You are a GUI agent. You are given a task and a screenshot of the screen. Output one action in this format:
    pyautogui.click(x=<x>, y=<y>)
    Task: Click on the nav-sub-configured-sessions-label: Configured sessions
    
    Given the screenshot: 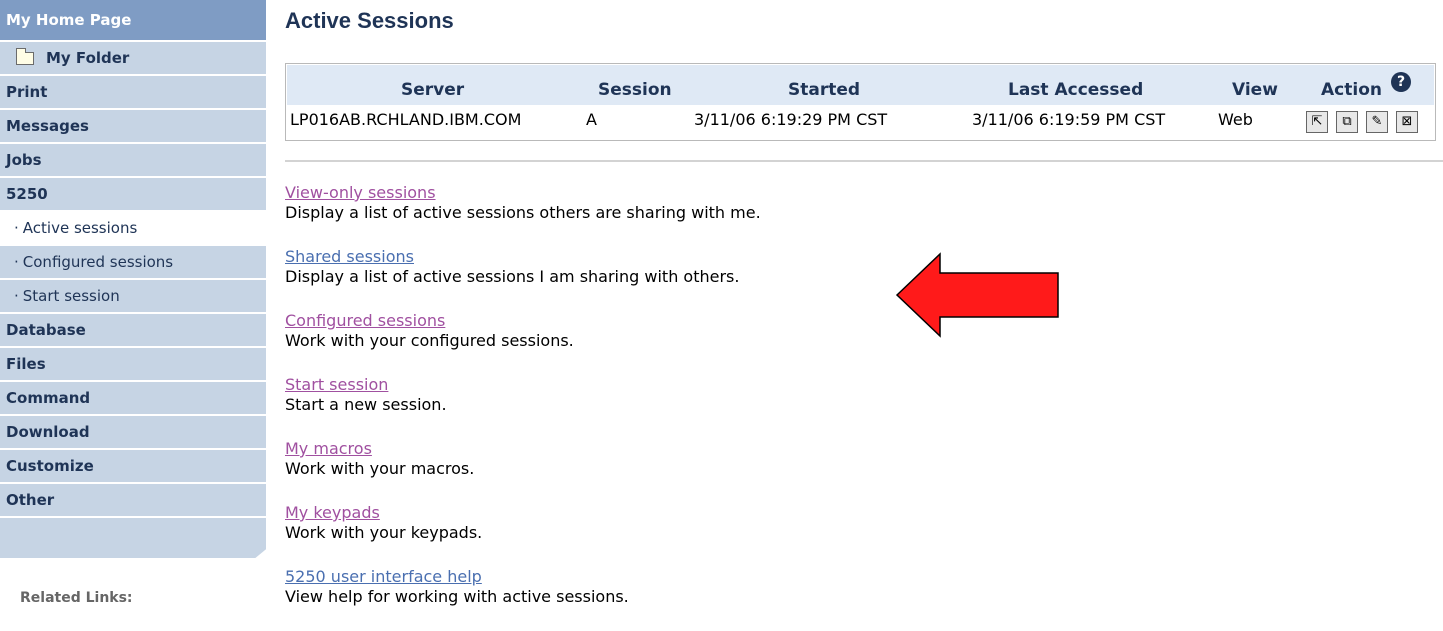 What is the action you would take?
    pyautogui.click(x=98, y=262)
    